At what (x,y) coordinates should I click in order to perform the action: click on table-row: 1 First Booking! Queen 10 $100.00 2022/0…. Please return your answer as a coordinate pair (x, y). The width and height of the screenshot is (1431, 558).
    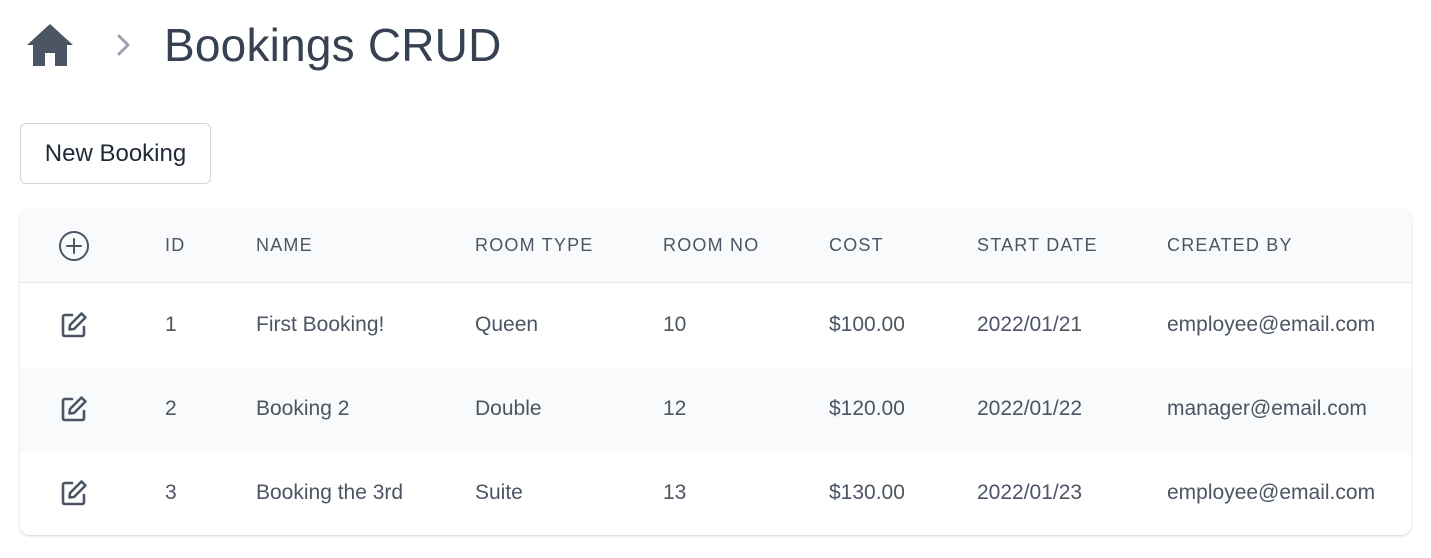
    Looking at the image, I should click on (715, 325).